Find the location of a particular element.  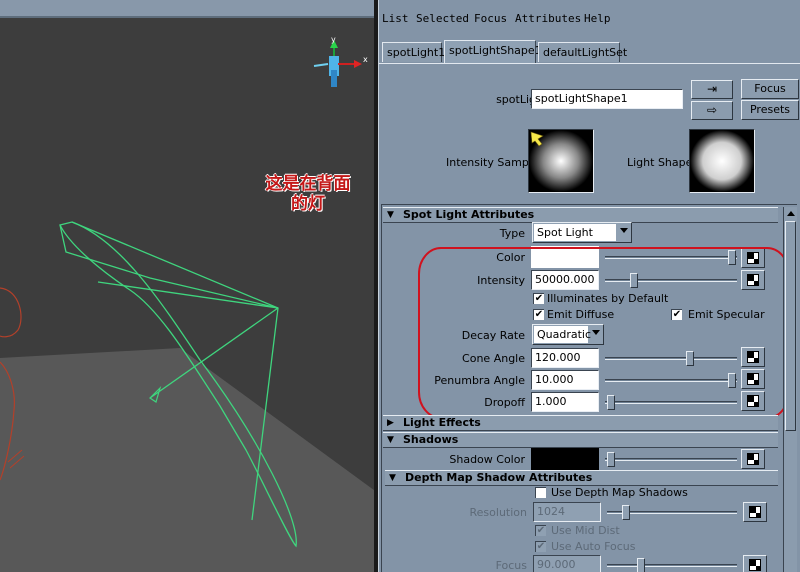

menu-focus: Focus is located at coordinates (490, 18).